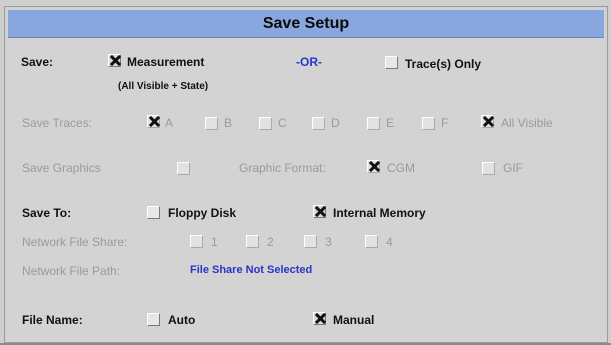  What do you see at coordinates (114, 60) in the screenshot?
I see `measurement-checkbox` at bounding box center [114, 60].